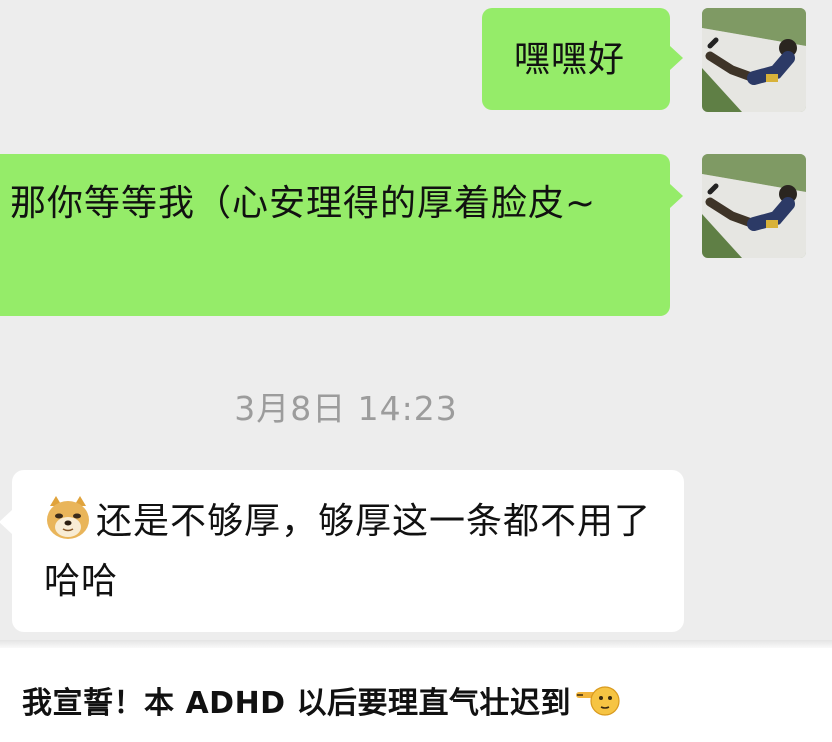 Image resolution: width=832 pixels, height=742 pixels. I want to click on caption-text: 我宣誓！本 ADHD 以后要理直气壮迟到, so click(297, 703).